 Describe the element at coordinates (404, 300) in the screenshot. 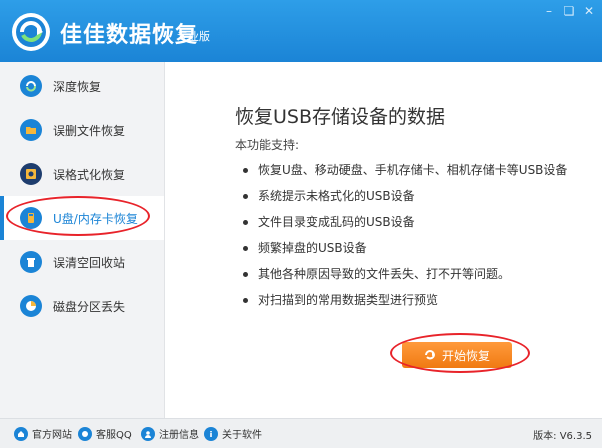

I see `list-item: 对扫描到的常用数据类型进行预览` at that location.